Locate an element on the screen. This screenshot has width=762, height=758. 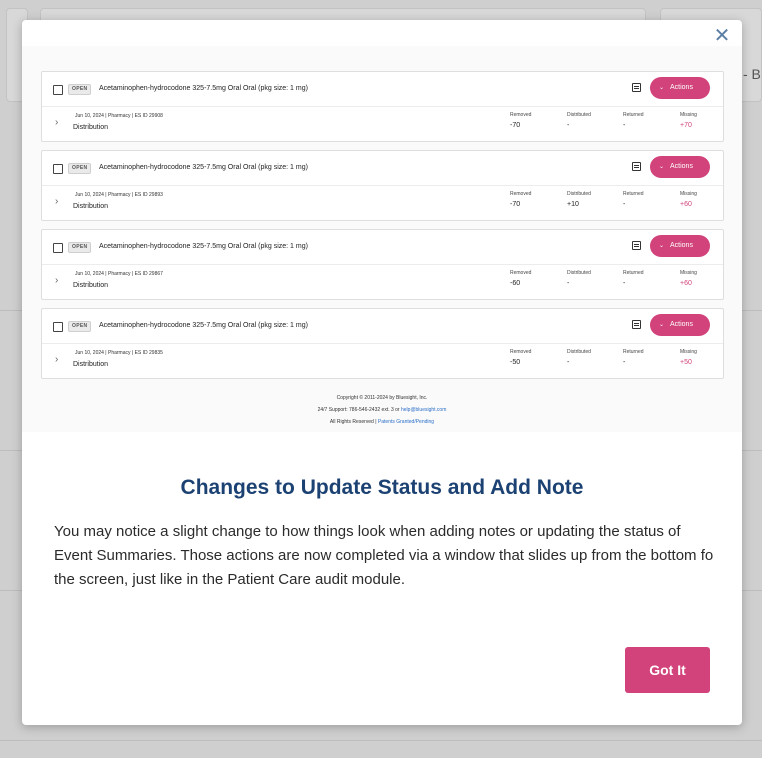
background-divider is located at coordinates (381, 740).